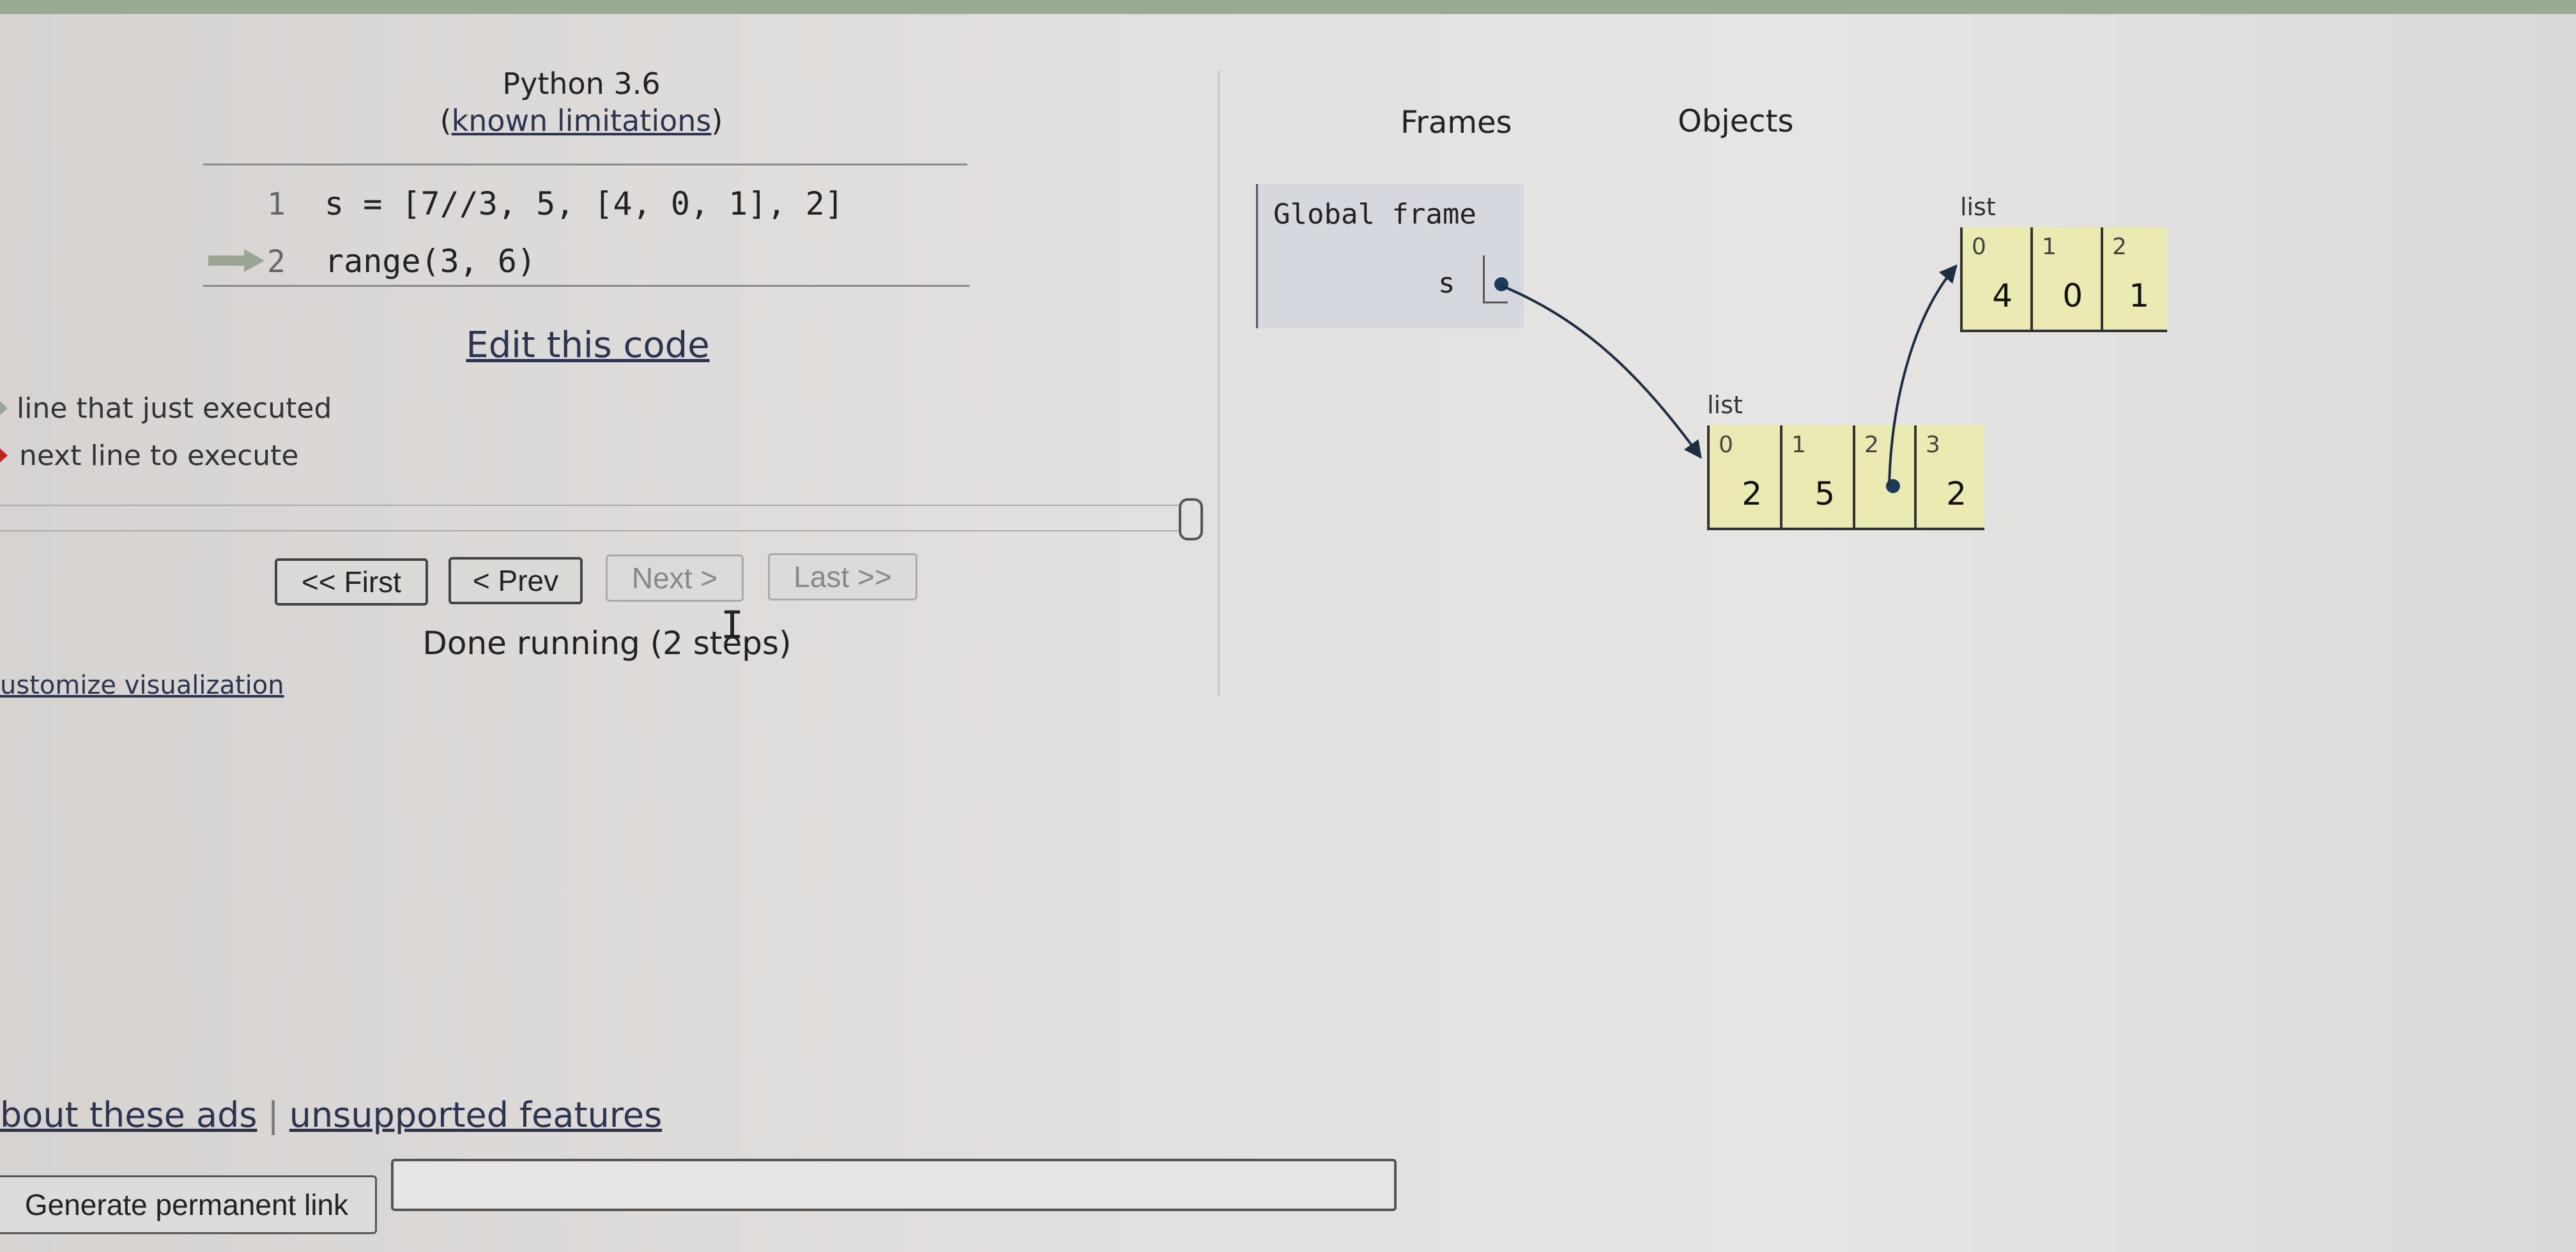  I want to click on step-slider-track, so click(594, 505).